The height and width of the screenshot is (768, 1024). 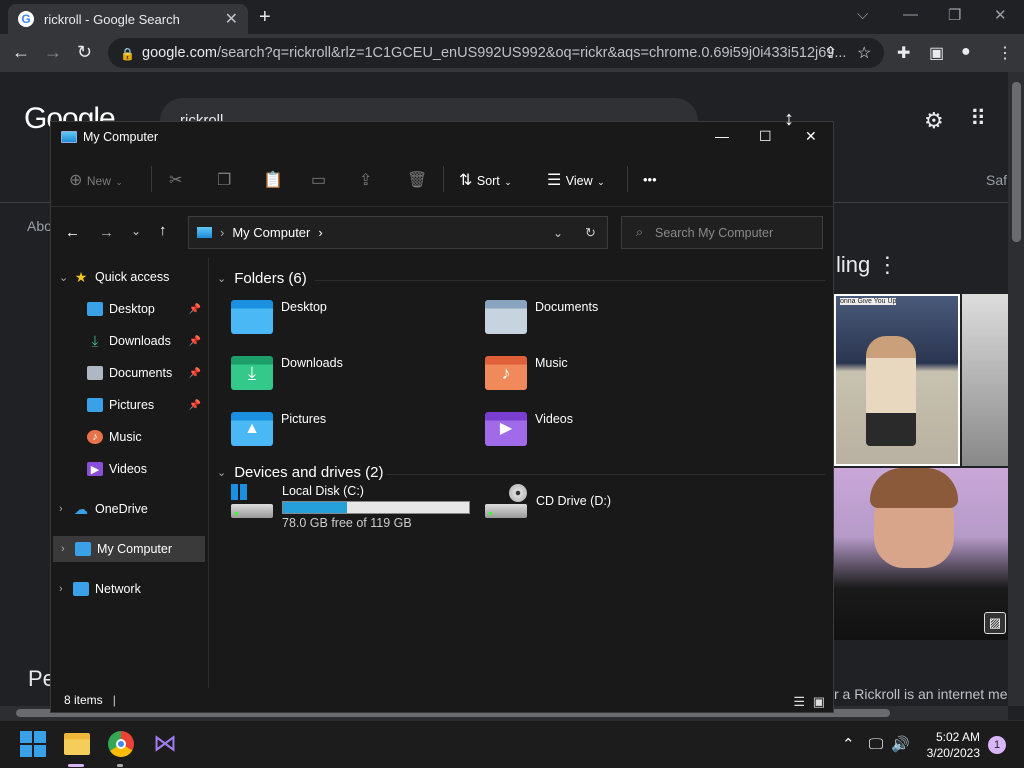 I want to click on folder-music-icon: ♪, so click(x=506, y=373).